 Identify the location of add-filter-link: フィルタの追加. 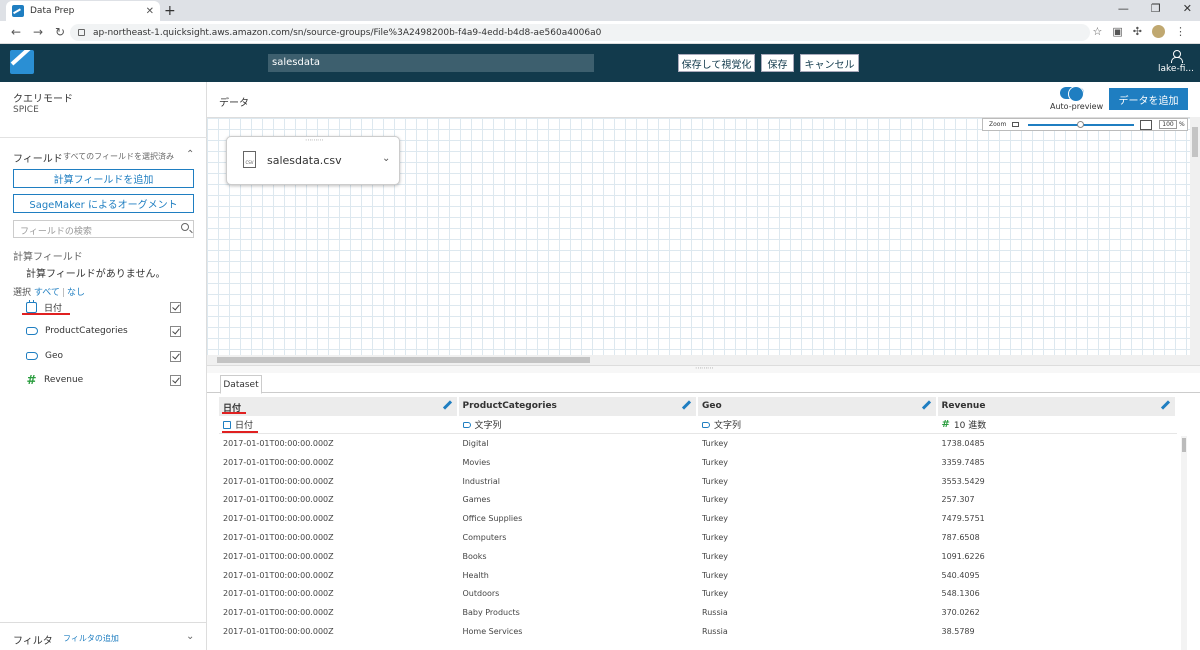
(91, 638).